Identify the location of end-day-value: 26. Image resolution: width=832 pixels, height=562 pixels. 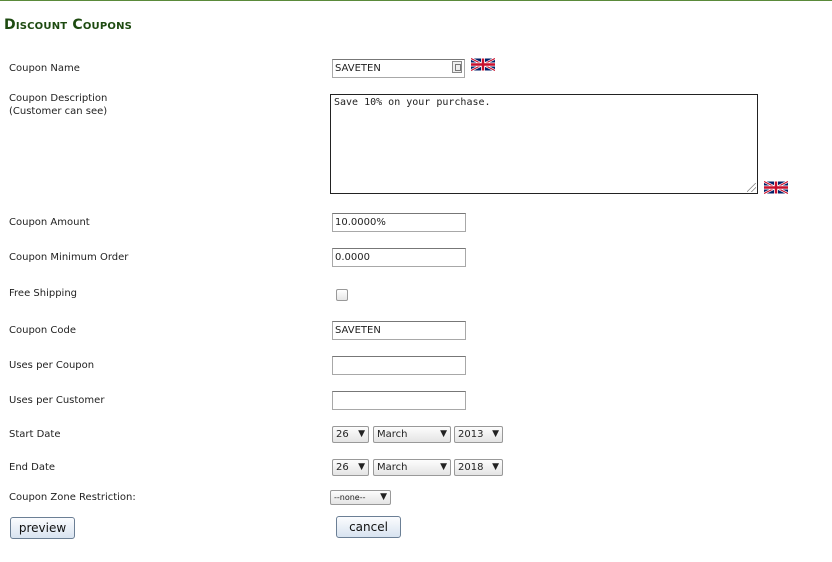
(342, 467).